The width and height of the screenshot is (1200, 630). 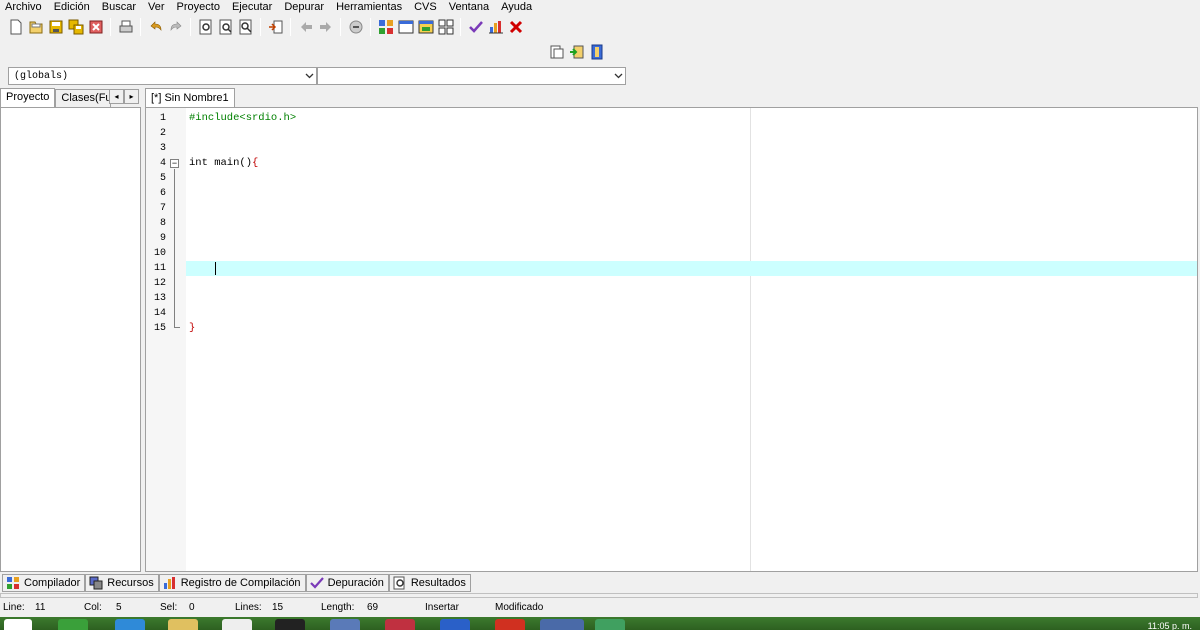 What do you see at coordinates (119, 7) in the screenshot?
I see `menu-buscar: Buscar` at bounding box center [119, 7].